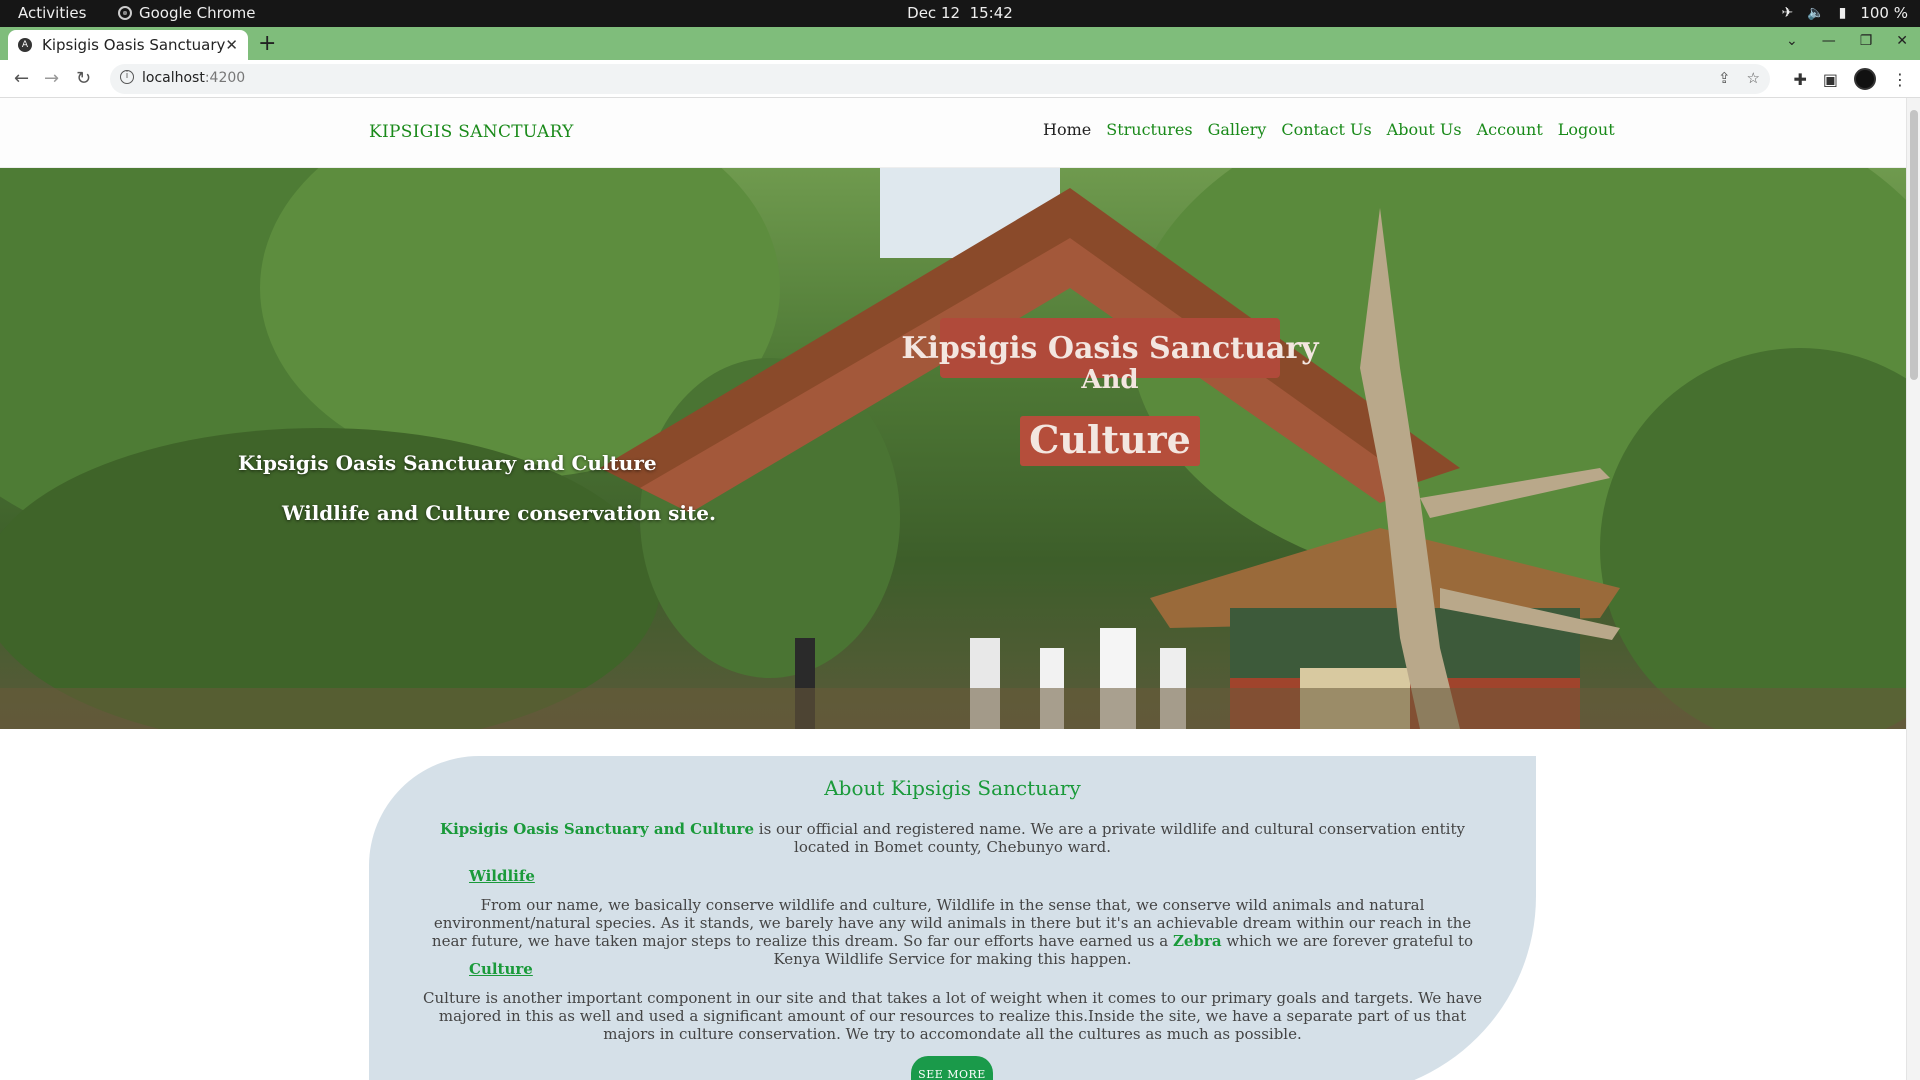  Describe the element at coordinates (1865, 79) in the screenshot. I see `profile-avatar` at that location.